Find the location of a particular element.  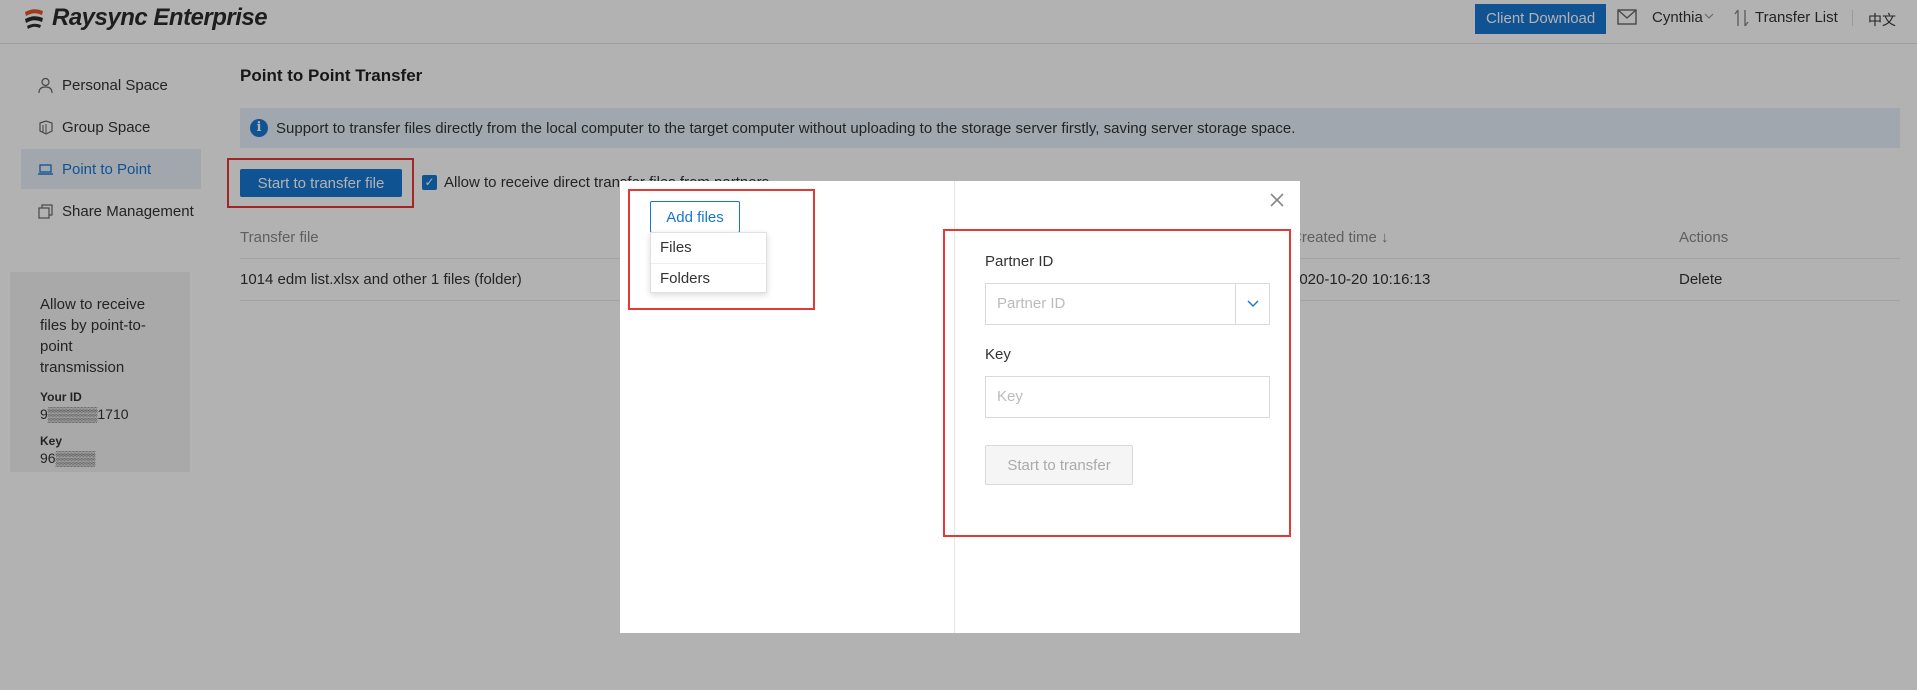

close-icon is located at coordinates (1277, 200).